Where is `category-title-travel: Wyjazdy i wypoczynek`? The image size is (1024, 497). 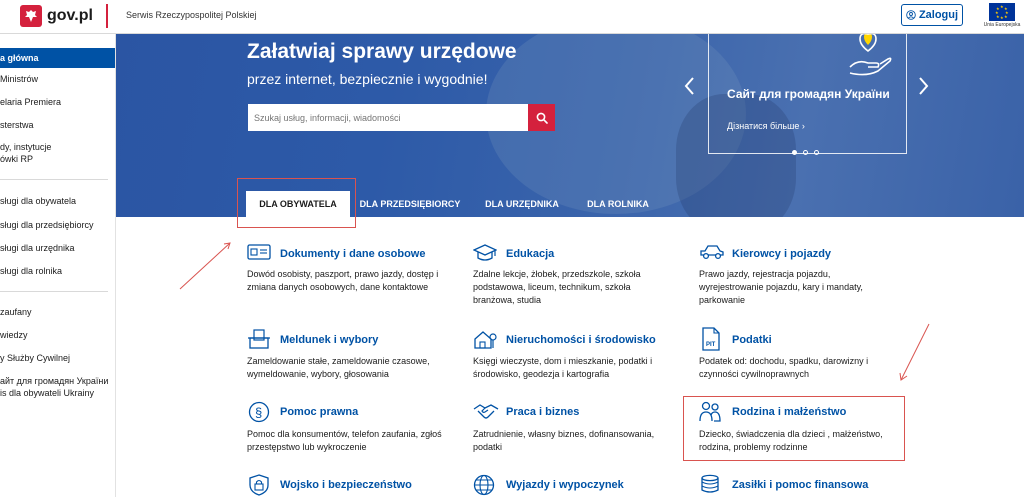 category-title-travel: Wyjazdy i wypoczynek is located at coordinates (565, 485).